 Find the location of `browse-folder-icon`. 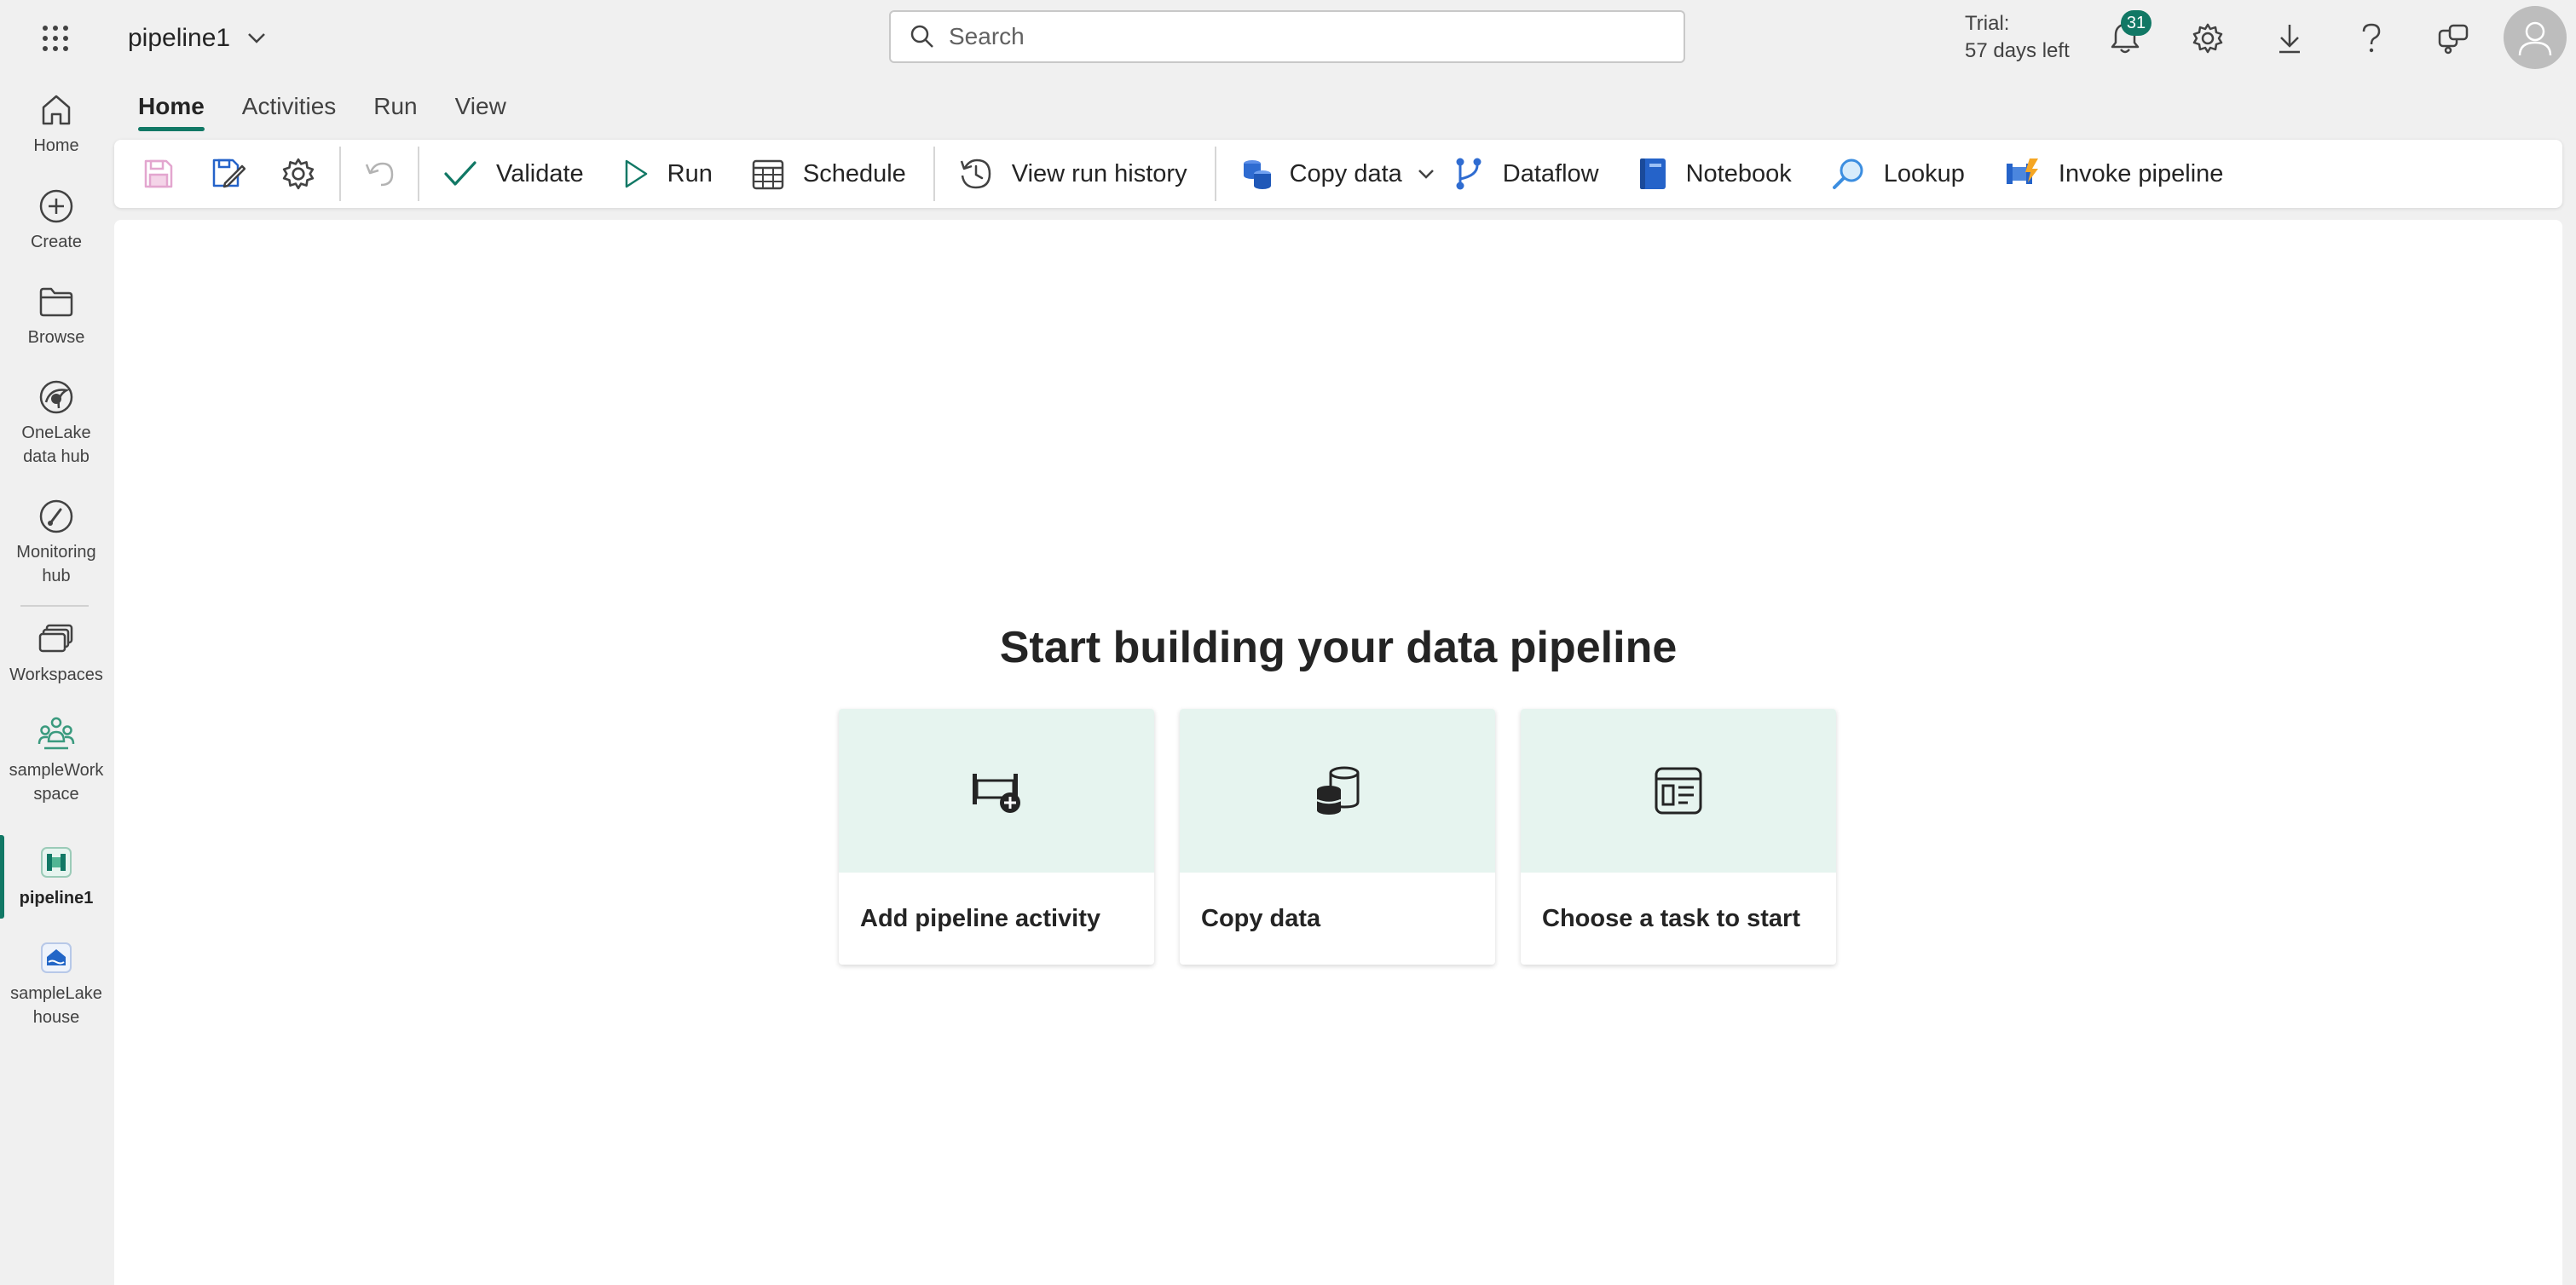

browse-folder-icon is located at coordinates (56, 302).